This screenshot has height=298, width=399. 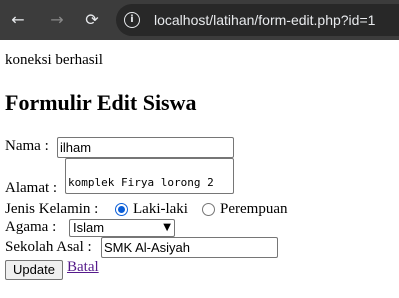 I want to click on update-button: Update, so click(x=34, y=270).